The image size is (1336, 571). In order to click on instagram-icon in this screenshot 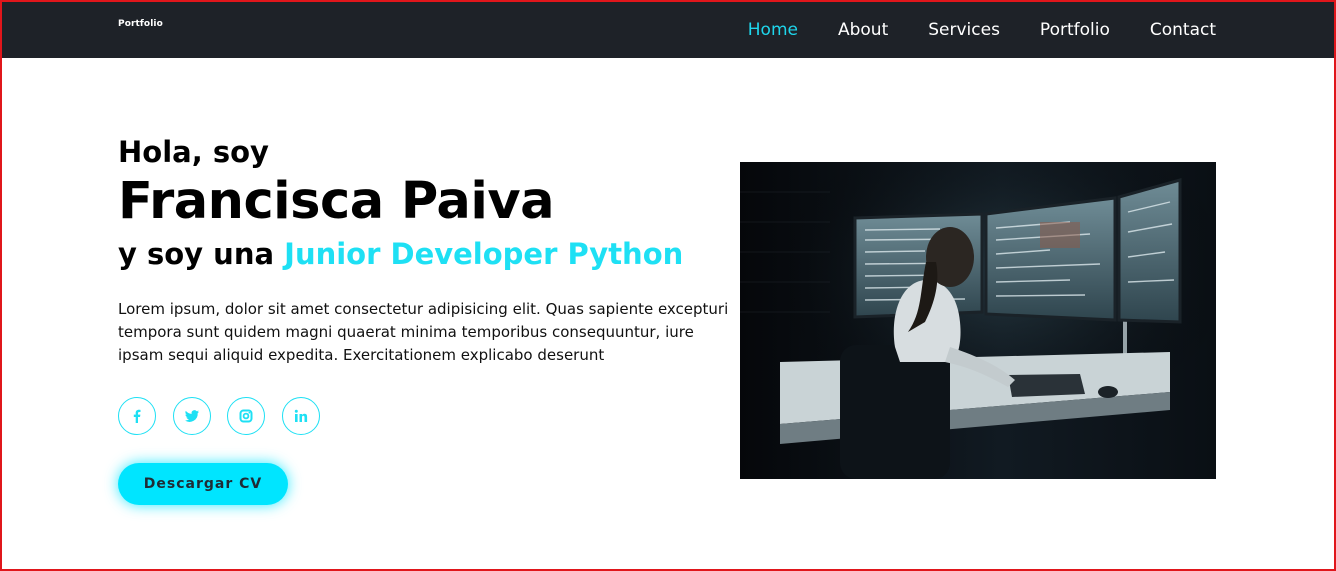, I will do `click(246, 416)`.